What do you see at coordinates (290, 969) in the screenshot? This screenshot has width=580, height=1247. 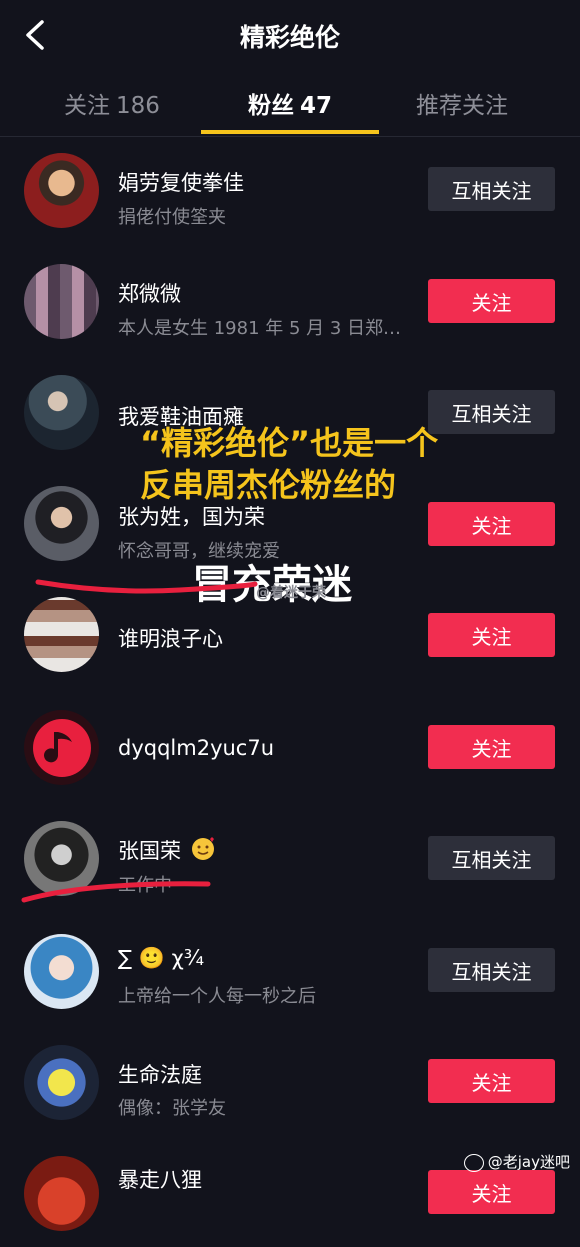 I see `list-item: ∑ 🙂 χ¾ 上帝给一个人每一秒之后 互相关注` at bounding box center [290, 969].